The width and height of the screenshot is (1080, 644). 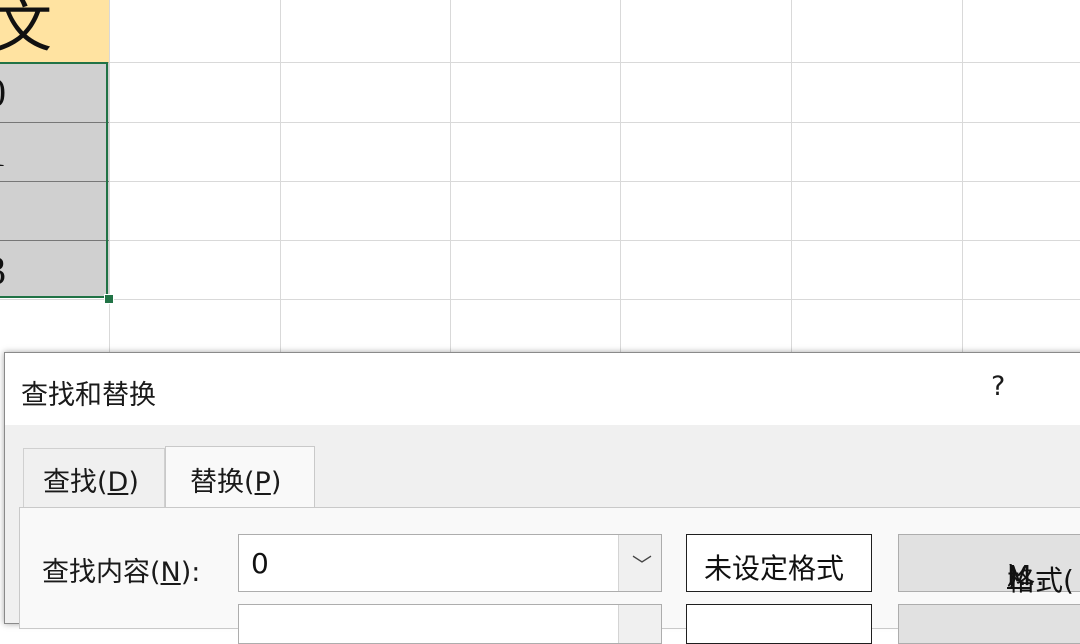 I want to click on find-what-value: 0, so click(x=260, y=563).